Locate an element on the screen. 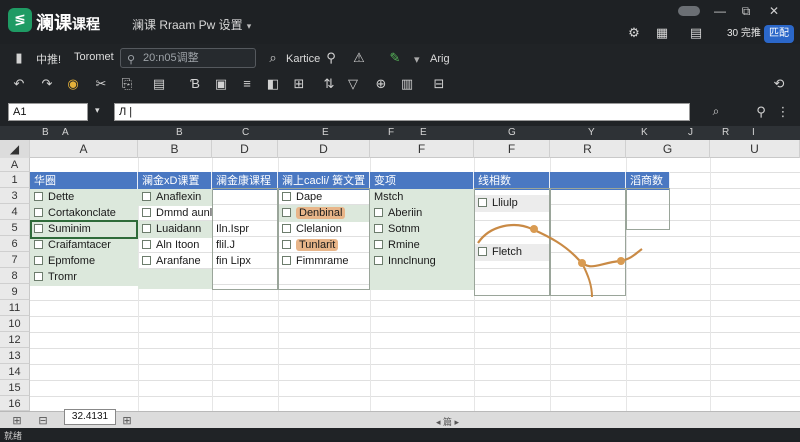 This screenshot has height=442, width=800. close-button: ✕ is located at coordinates (774, 11).